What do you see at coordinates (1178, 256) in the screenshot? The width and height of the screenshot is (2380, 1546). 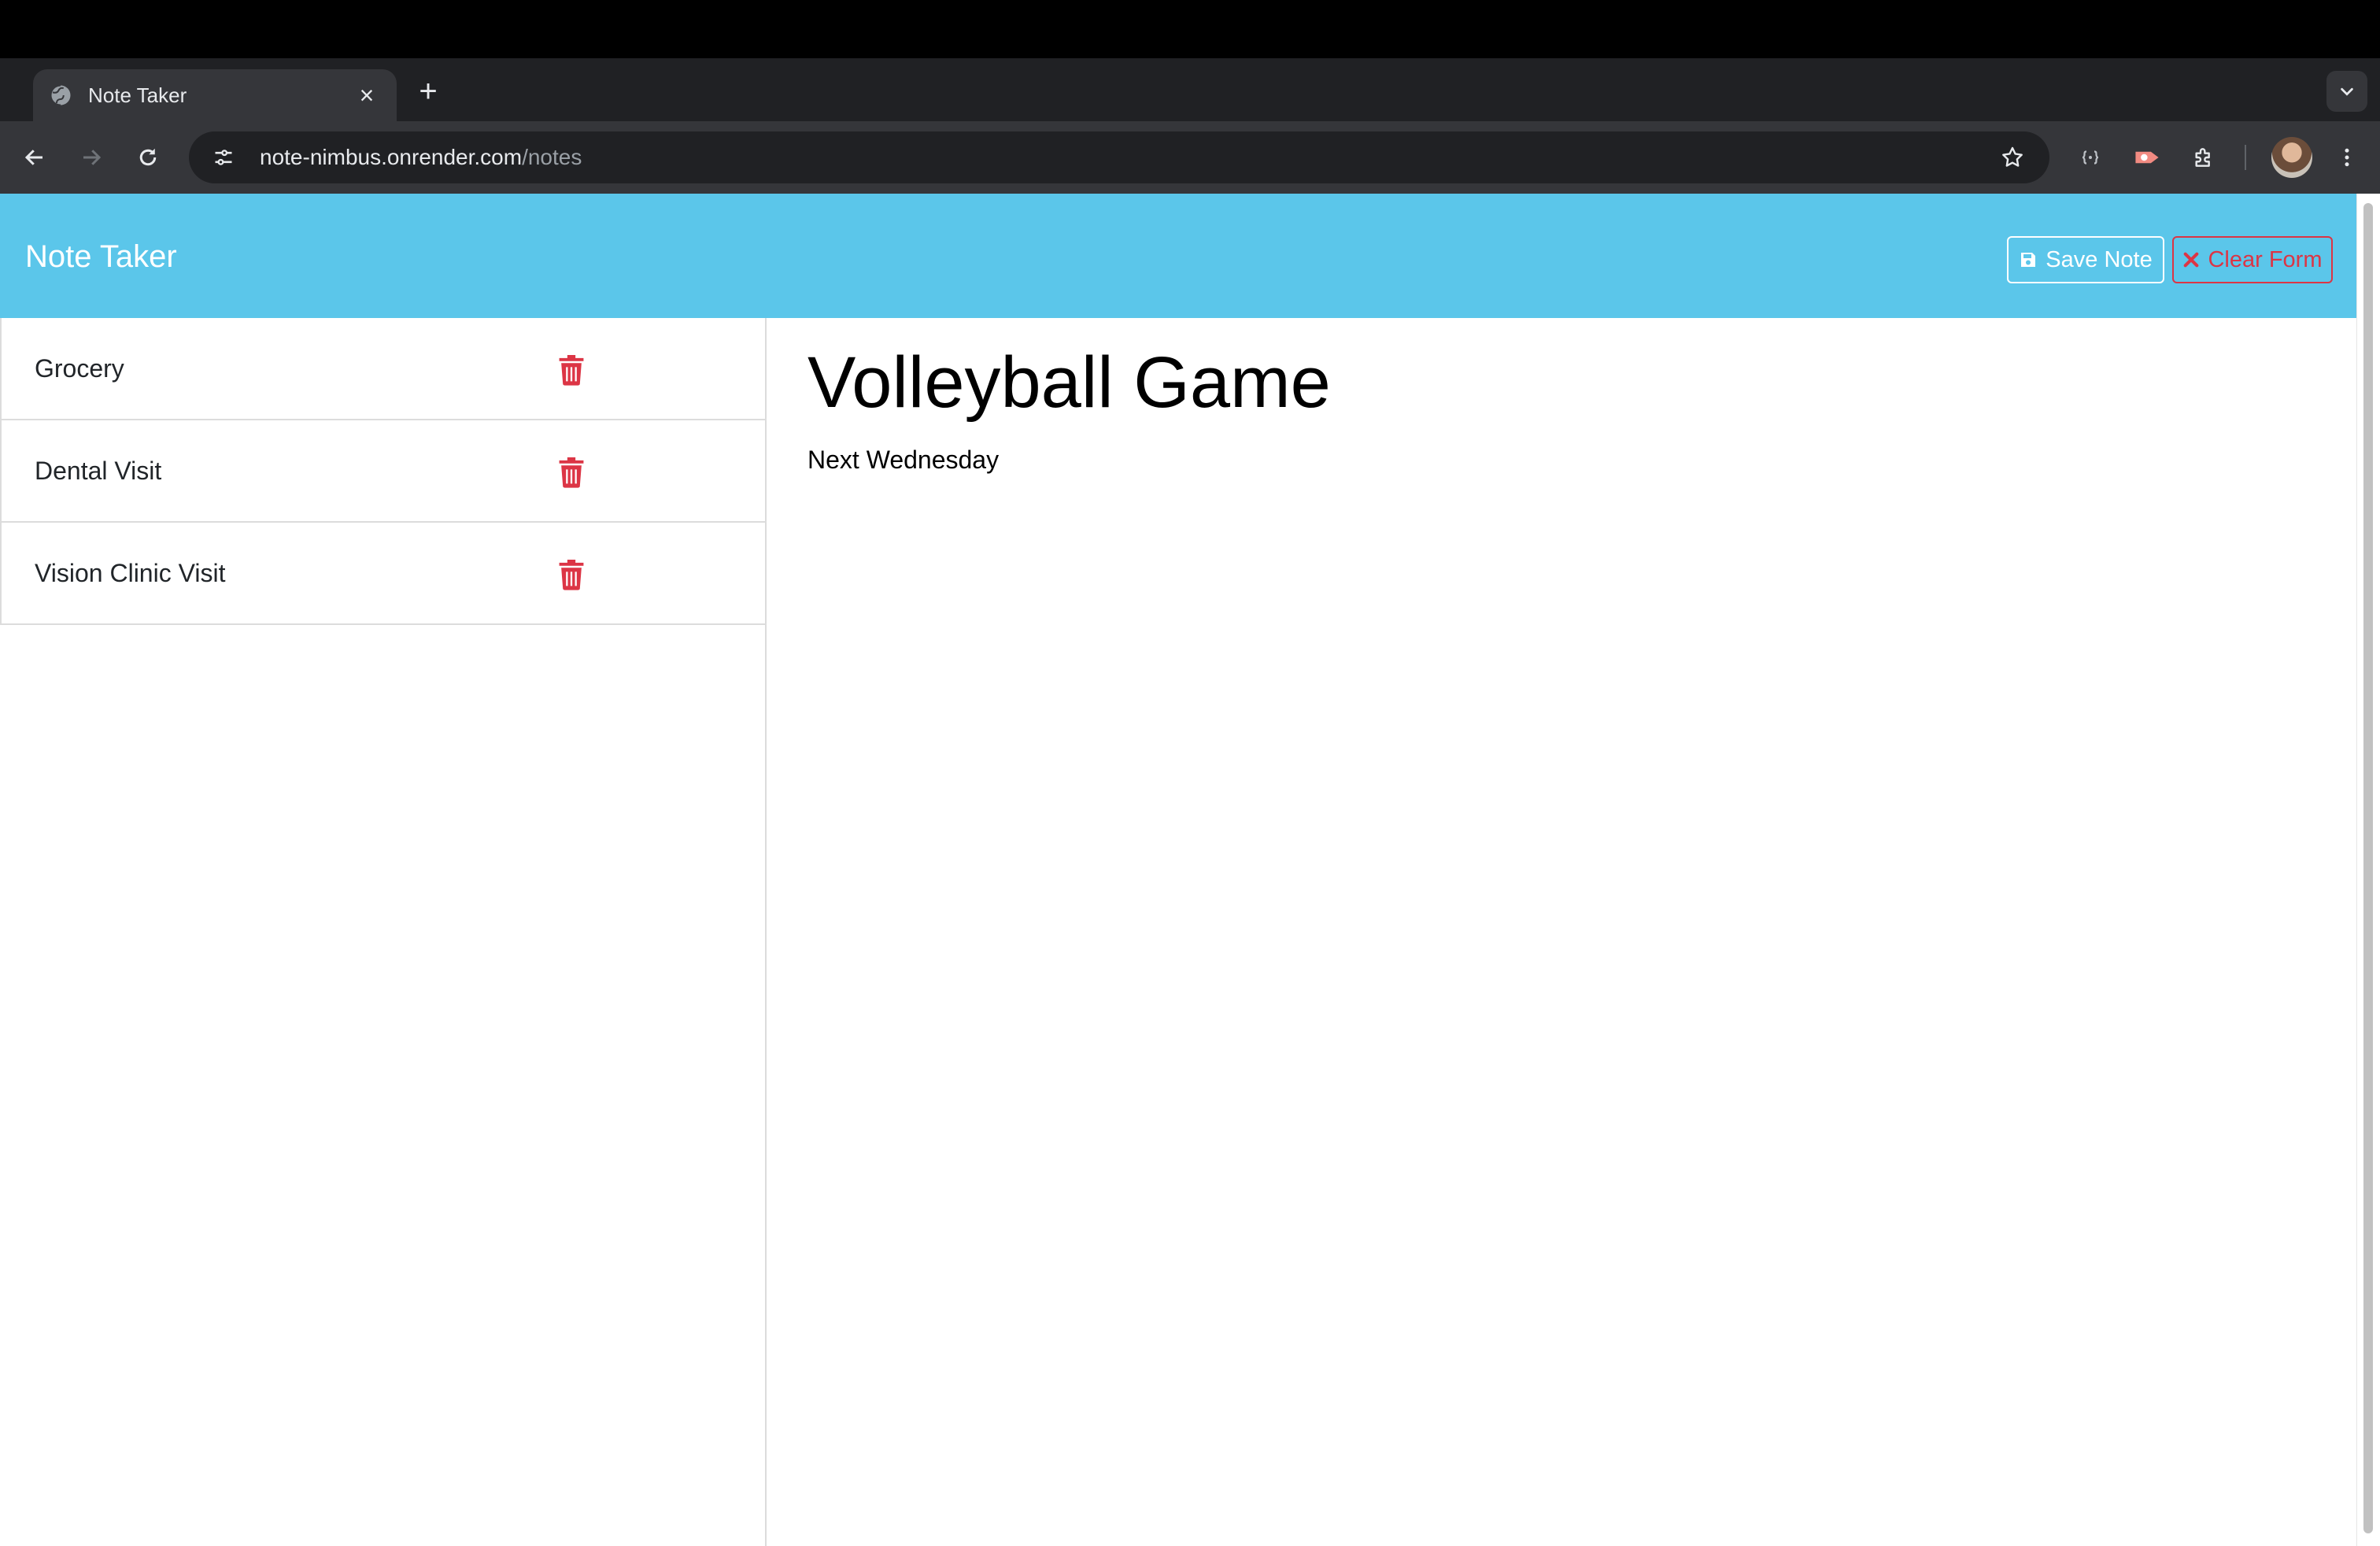 I see `app-navbar: Note Taker Save Note Clear Form` at bounding box center [1178, 256].